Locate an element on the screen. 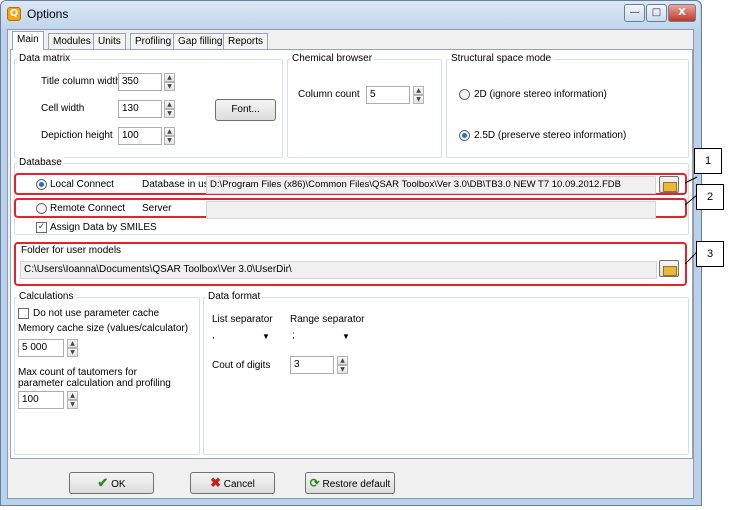 The height and width of the screenshot is (510, 737). chemical-browser-title: Chemical browser is located at coordinates (332, 58).